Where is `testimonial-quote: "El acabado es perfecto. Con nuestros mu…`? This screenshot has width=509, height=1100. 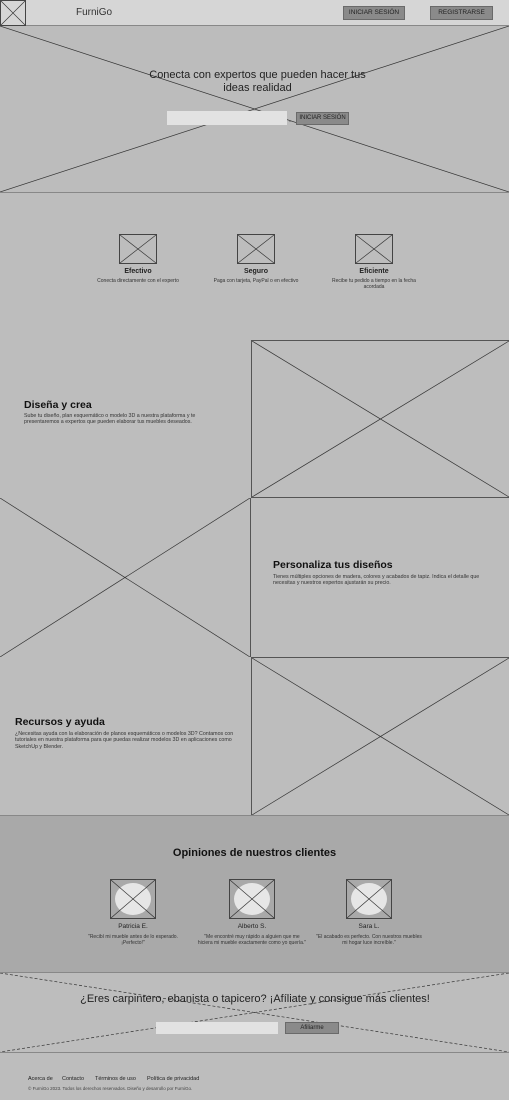 testimonial-quote: "El acabado es perfecto. Con nuestros mu… is located at coordinates (369, 940).